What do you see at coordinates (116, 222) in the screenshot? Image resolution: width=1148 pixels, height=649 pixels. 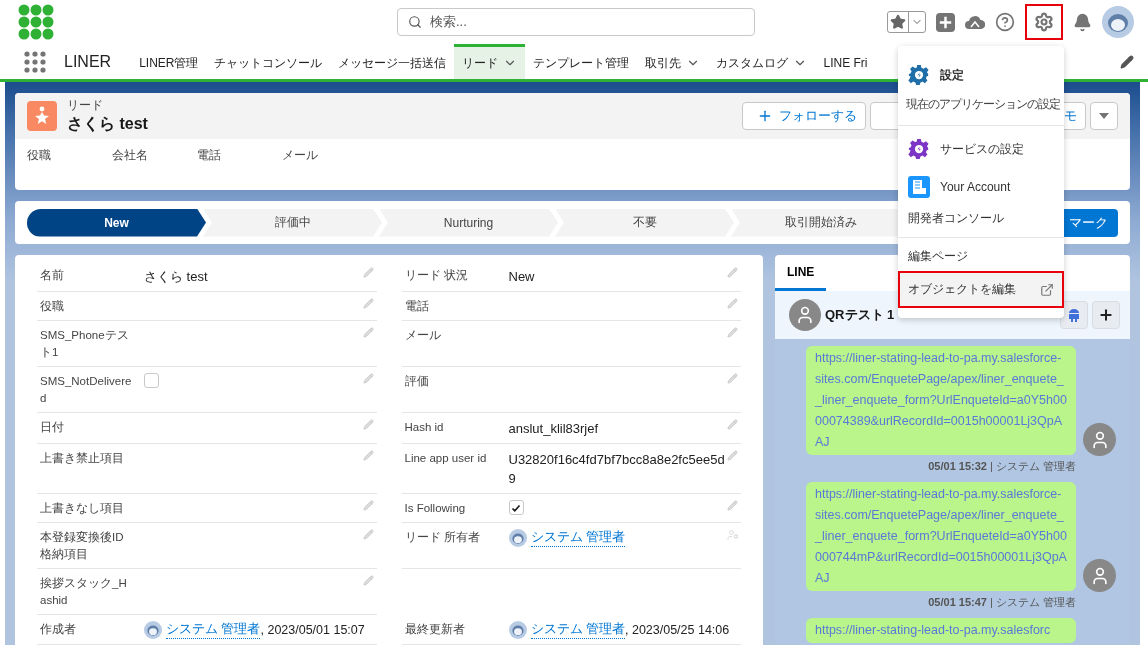 I see `path-stage: New` at bounding box center [116, 222].